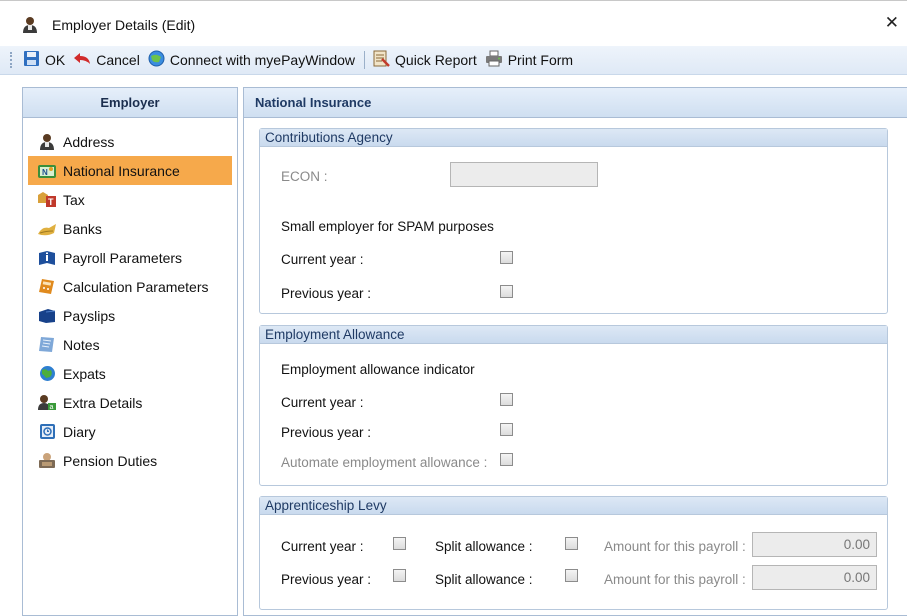 This screenshot has width=907, height=616. I want to click on group-title: Contributions Agency, so click(573, 138).